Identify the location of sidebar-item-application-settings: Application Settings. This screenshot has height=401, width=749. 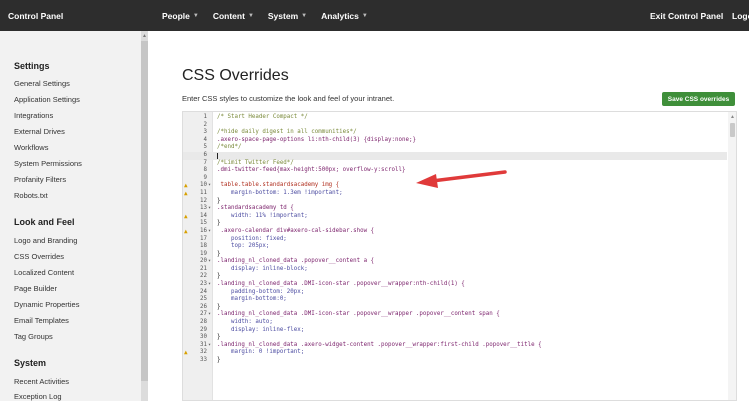
(47, 99).